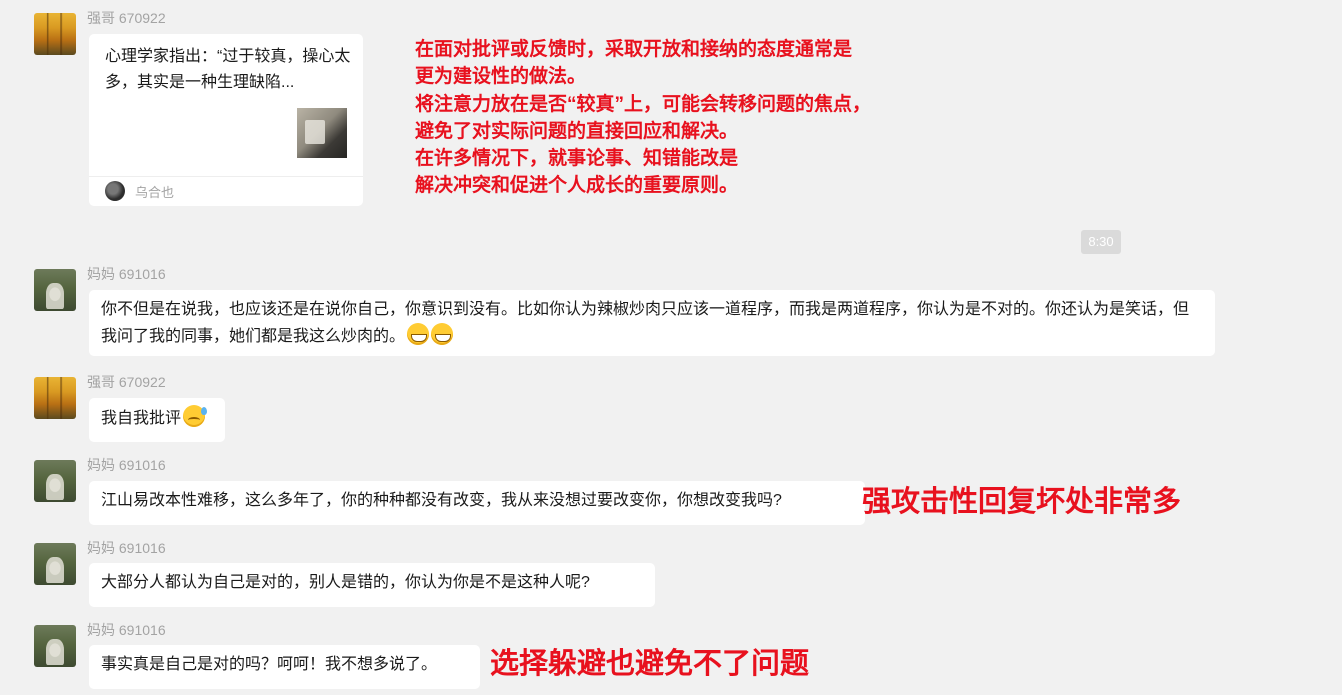 The image size is (1342, 695). What do you see at coordinates (643, 104) in the screenshot?
I see `annotation-line: 将注意力放在是否“较真”上，可能会转移问题的焦点，` at bounding box center [643, 104].